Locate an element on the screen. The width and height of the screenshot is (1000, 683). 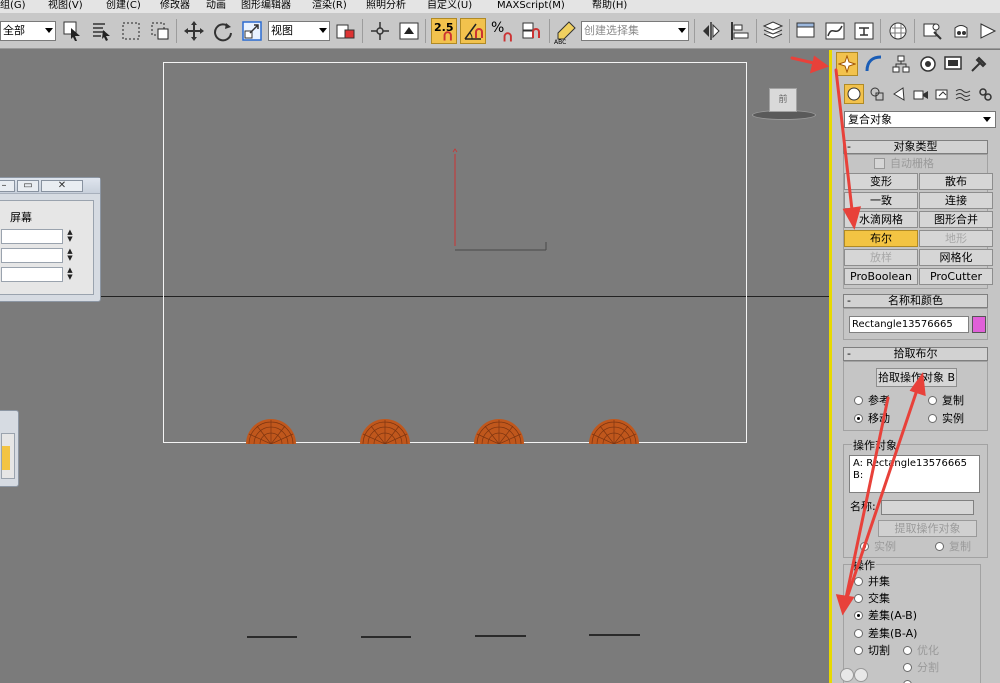
close-button: ✕ is located at coordinates (62, 186).